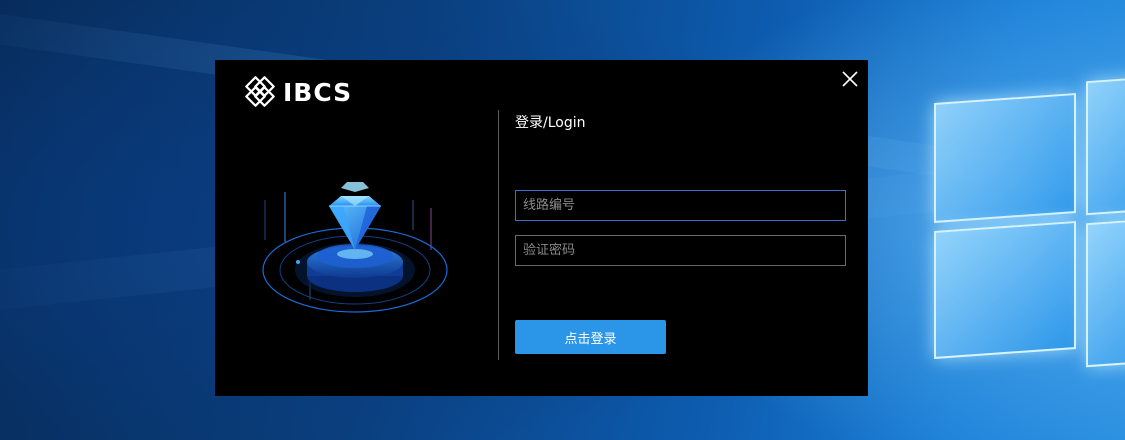 The height and width of the screenshot is (440, 1125). I want to click on brand-logo: IBCS, so click(297, 92).